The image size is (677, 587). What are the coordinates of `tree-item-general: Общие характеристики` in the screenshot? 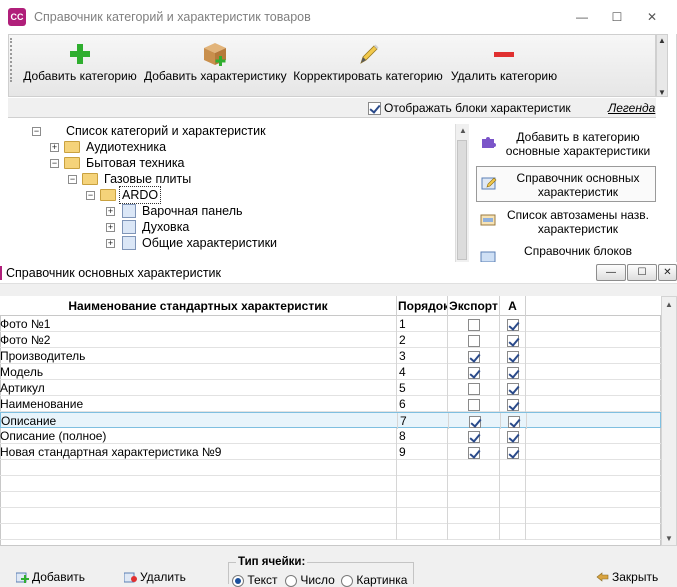 It's located at (209, 243).